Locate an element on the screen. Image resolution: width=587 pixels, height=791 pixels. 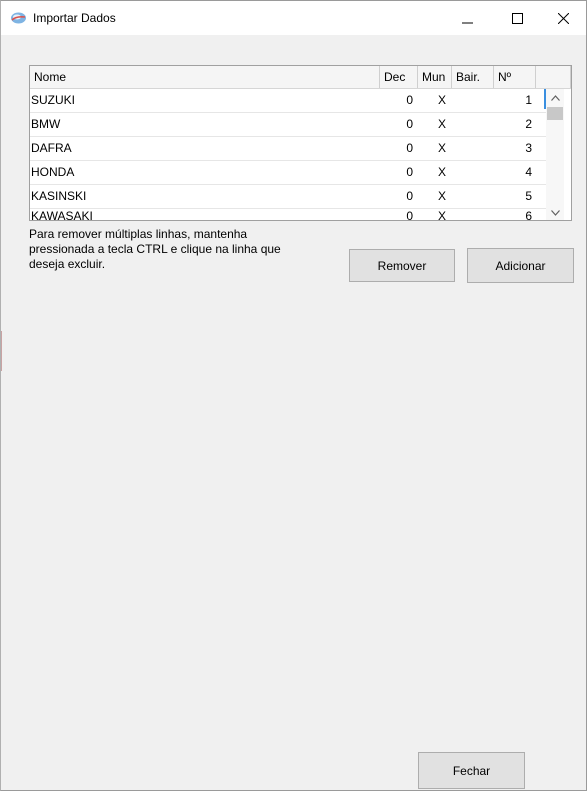
column-header-num: Nº is located at coordinates (515, 77).